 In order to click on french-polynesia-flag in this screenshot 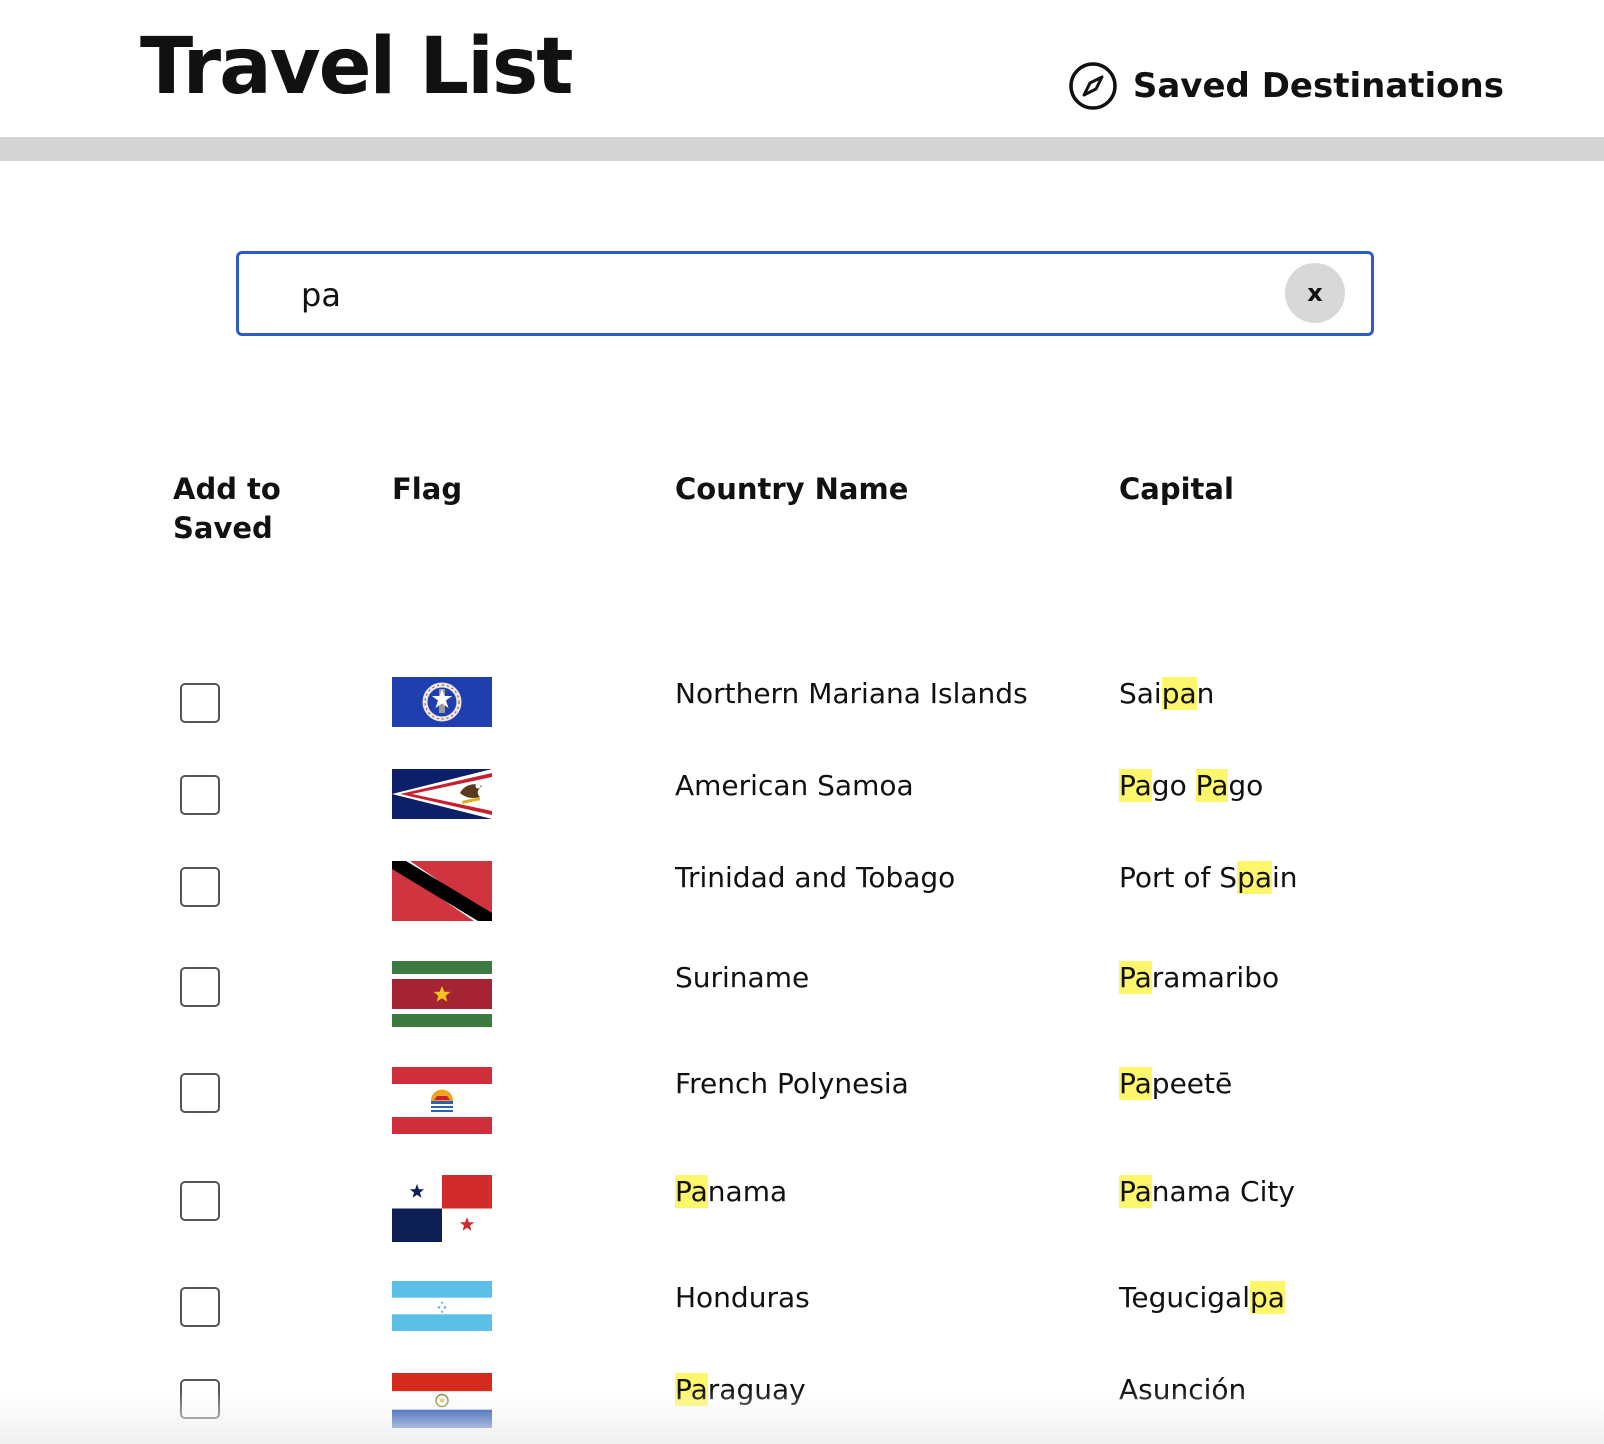, I will do `click(442, 1100)`.